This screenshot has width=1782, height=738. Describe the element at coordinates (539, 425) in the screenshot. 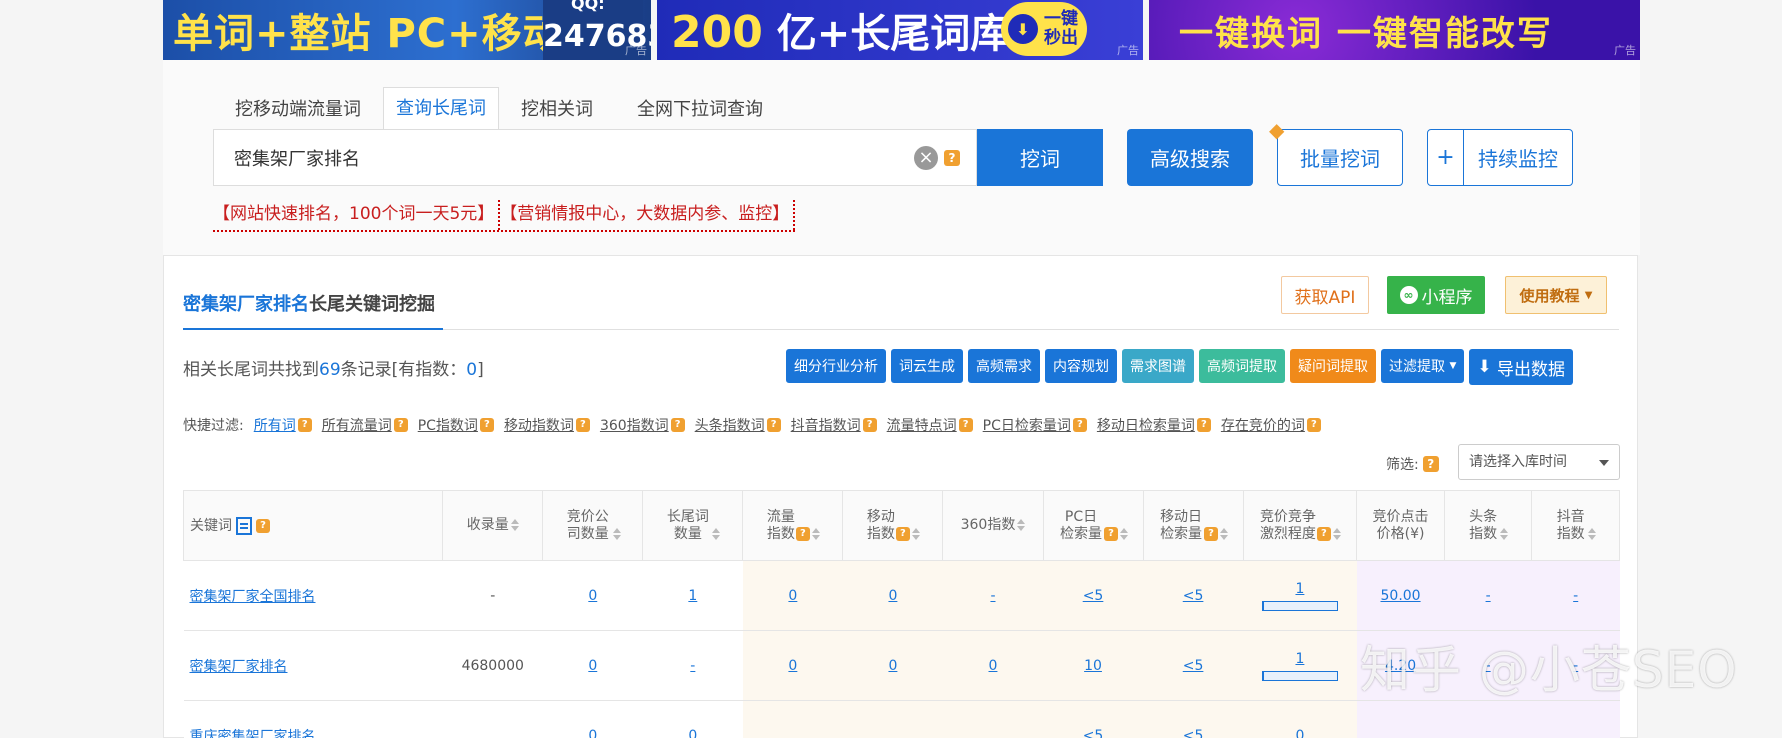

I see `quick-filter-mobile-index: 移动指数词` at that location.